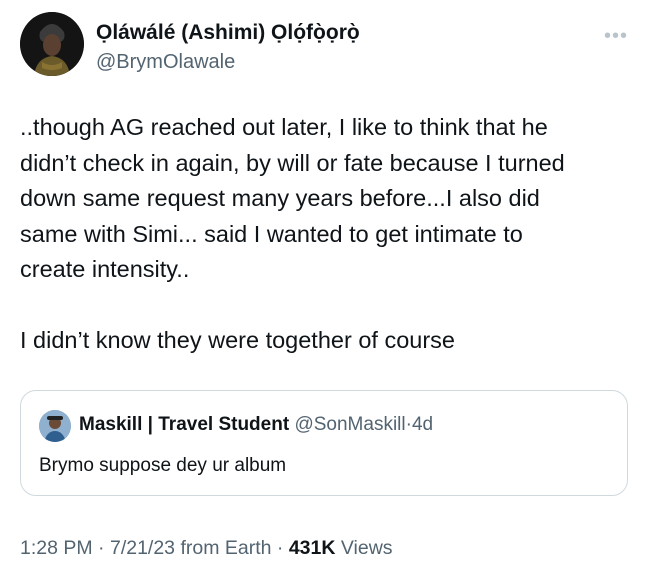  Describe the element at coordinates (422, 424) in the screenshot. I see `quoted-timestamp: 4d` at that location.